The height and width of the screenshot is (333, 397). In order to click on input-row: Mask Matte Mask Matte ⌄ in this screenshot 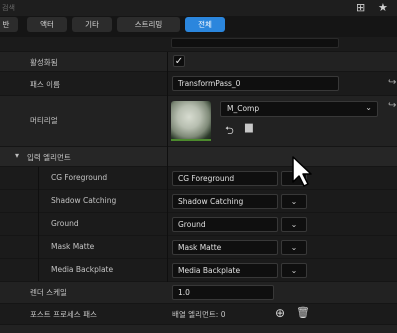, I will do `click(198, 247)`.